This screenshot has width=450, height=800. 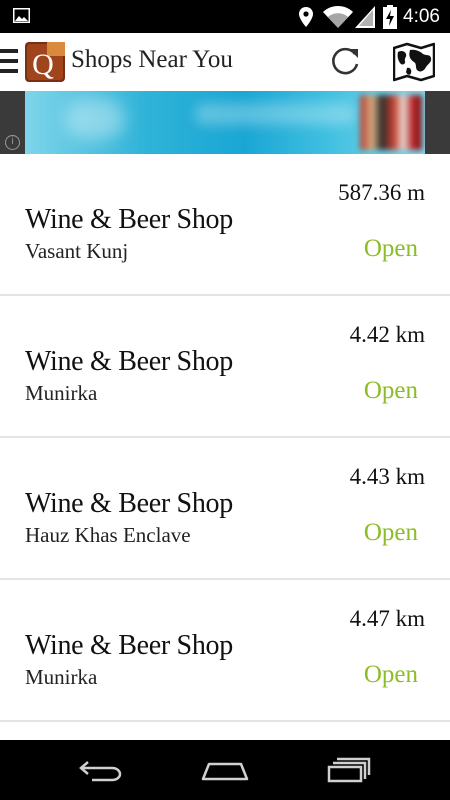 I want to click on signal-icon, so click(x=365, y=16).